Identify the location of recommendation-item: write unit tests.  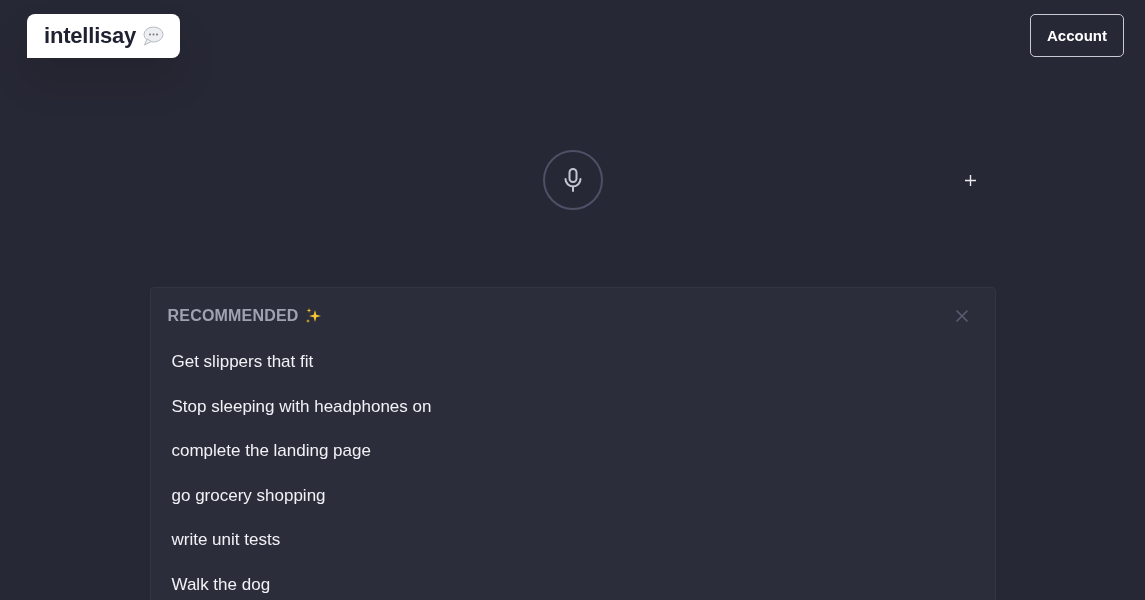
(226, 540).